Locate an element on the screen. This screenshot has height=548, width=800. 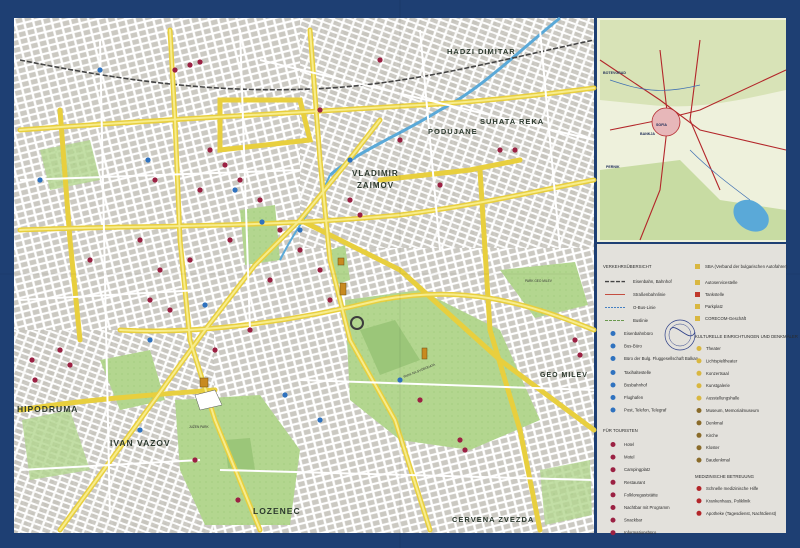
legend-item-tourist: Nachtbar mit Programm is located at coordinates (647, 507).